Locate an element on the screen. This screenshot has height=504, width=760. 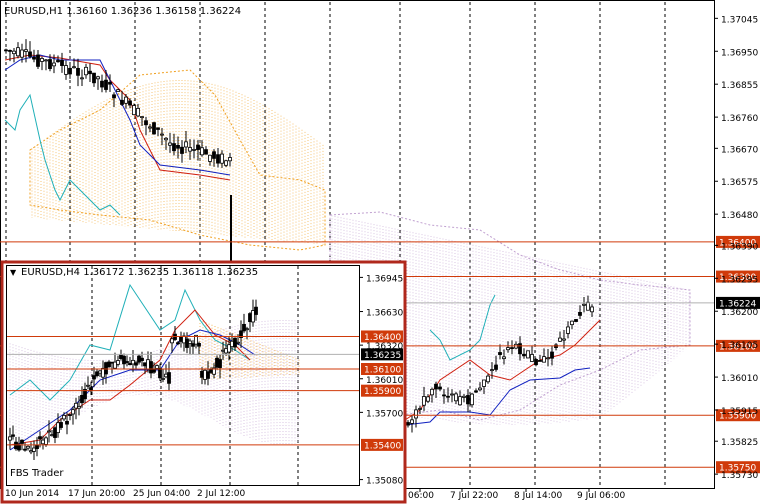
main-x-tick-label: 7 Jul 22:00 is located at coordinates (474, 496).